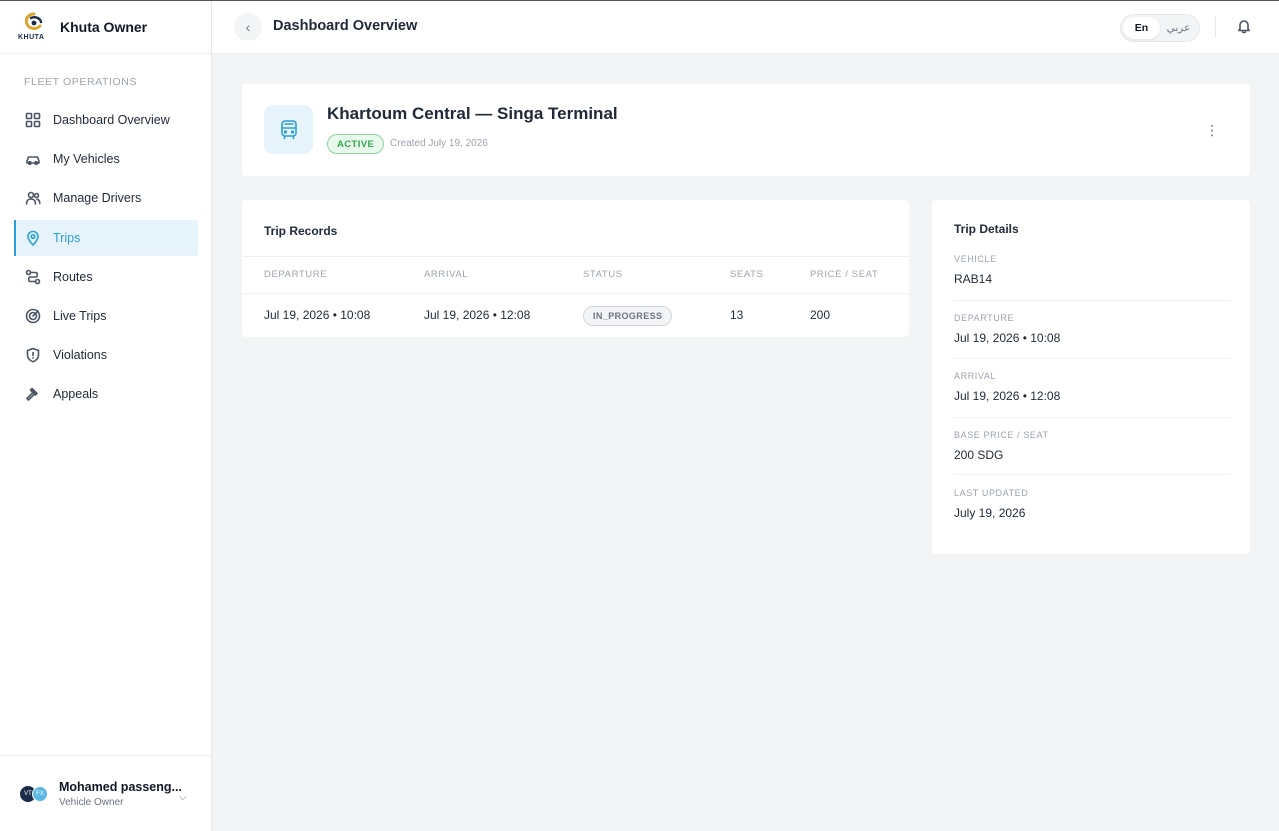 This screenshot has width=1279, height=831. I want to click on brand: KHUTA Khuta Owner, so click(105, 27).